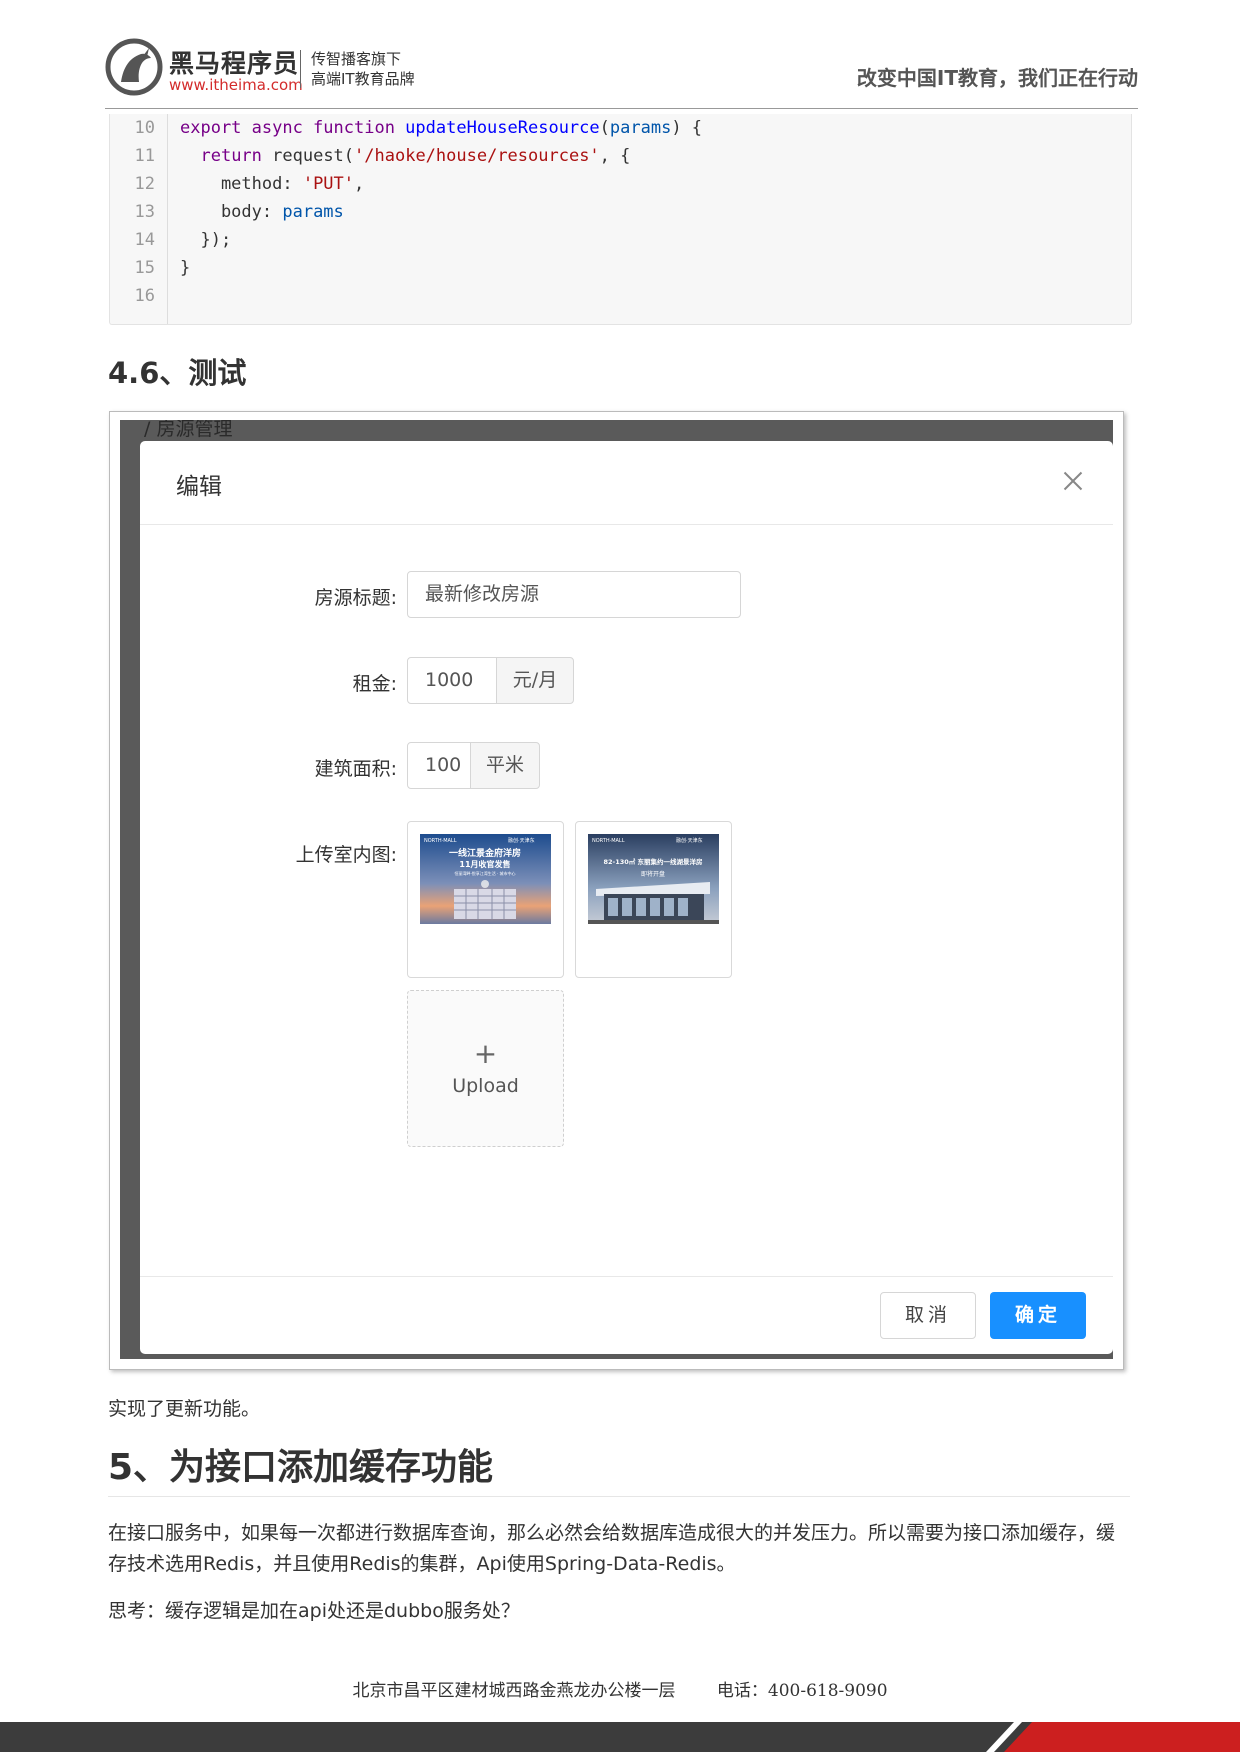 Image resolution: width=1240 pixels, height=1752 pixels. What do you see at coordinates (199, 487) in the screenshot?
I see `modal-title: 编辑` at bounding box center [199, 487].